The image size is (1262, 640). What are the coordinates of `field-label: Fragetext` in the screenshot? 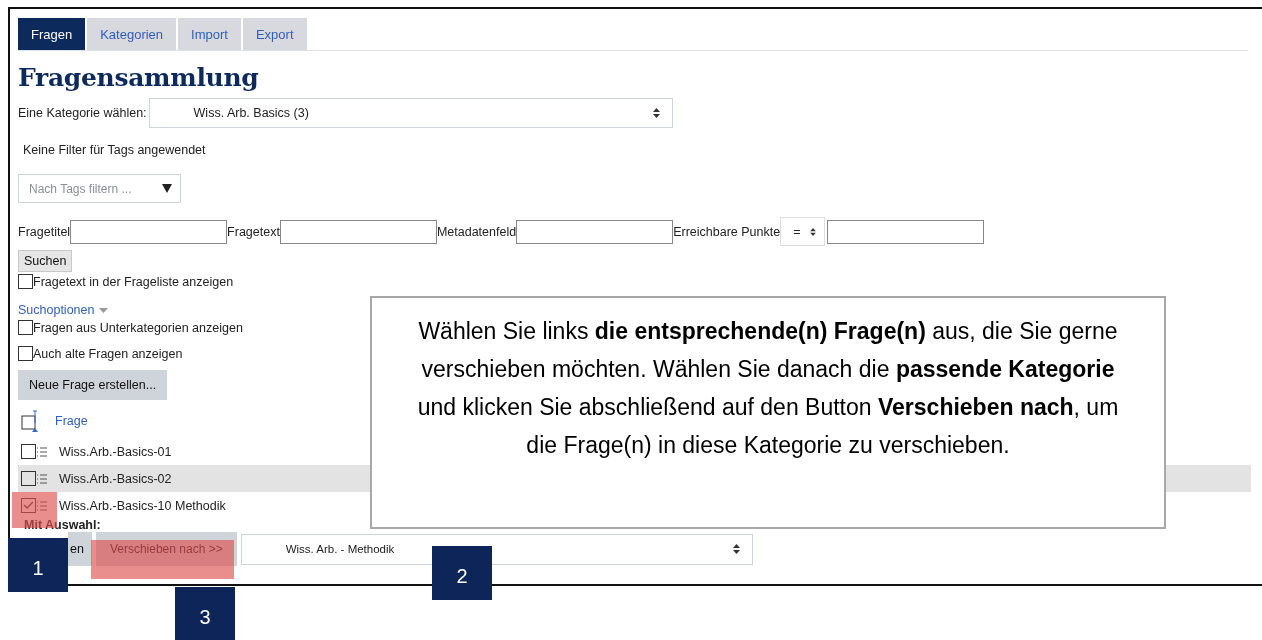 It's located at (253, 231).